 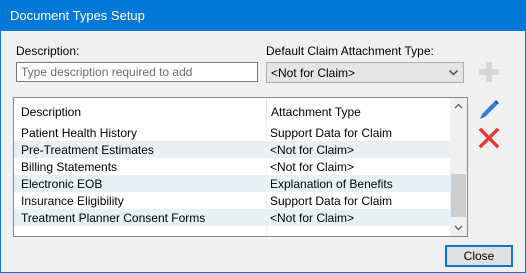 What do you see at coordinates (77, 15) in the screenshot?
I see `window-title: Document Types Setup` at bounding box center [77, 15].